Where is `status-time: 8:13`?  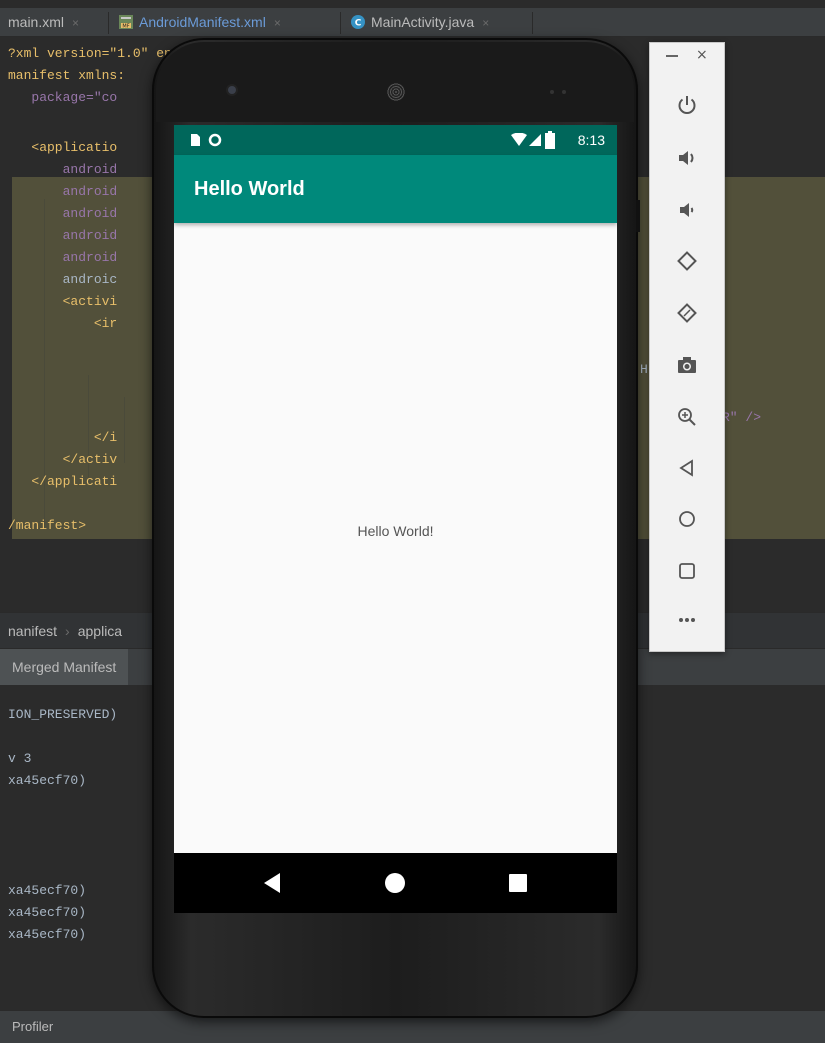
status-time: 8:13 is located at coordinates (591, 140).